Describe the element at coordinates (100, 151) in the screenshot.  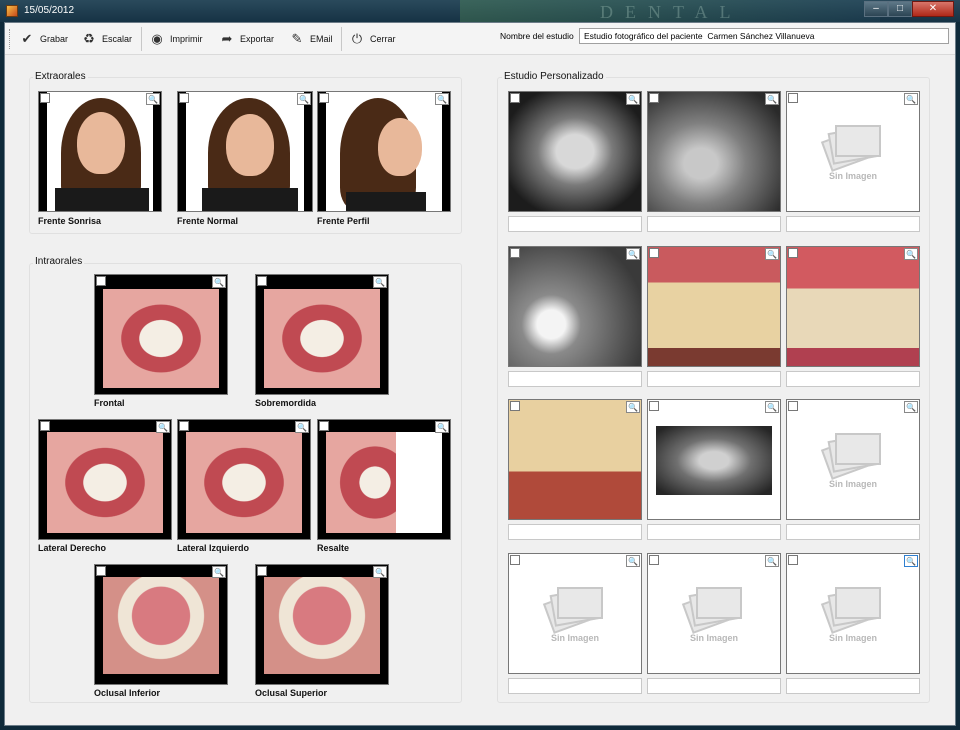
I see `photo-frente-sonrisa: 🔍` at that location.